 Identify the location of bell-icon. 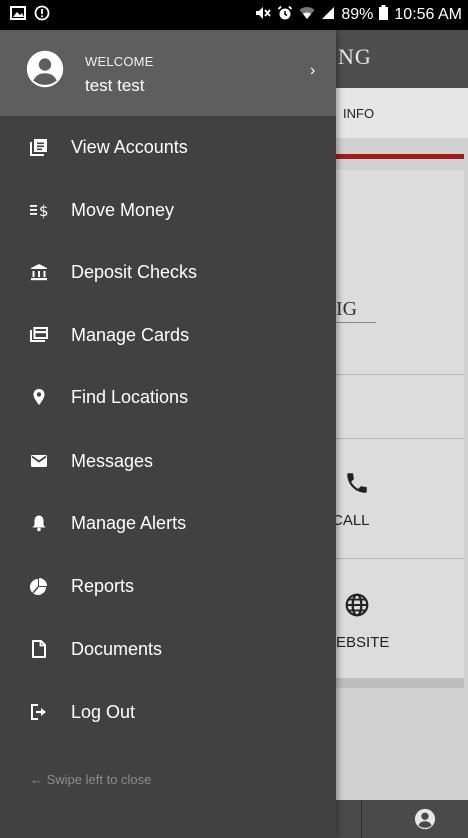
(40, 524).